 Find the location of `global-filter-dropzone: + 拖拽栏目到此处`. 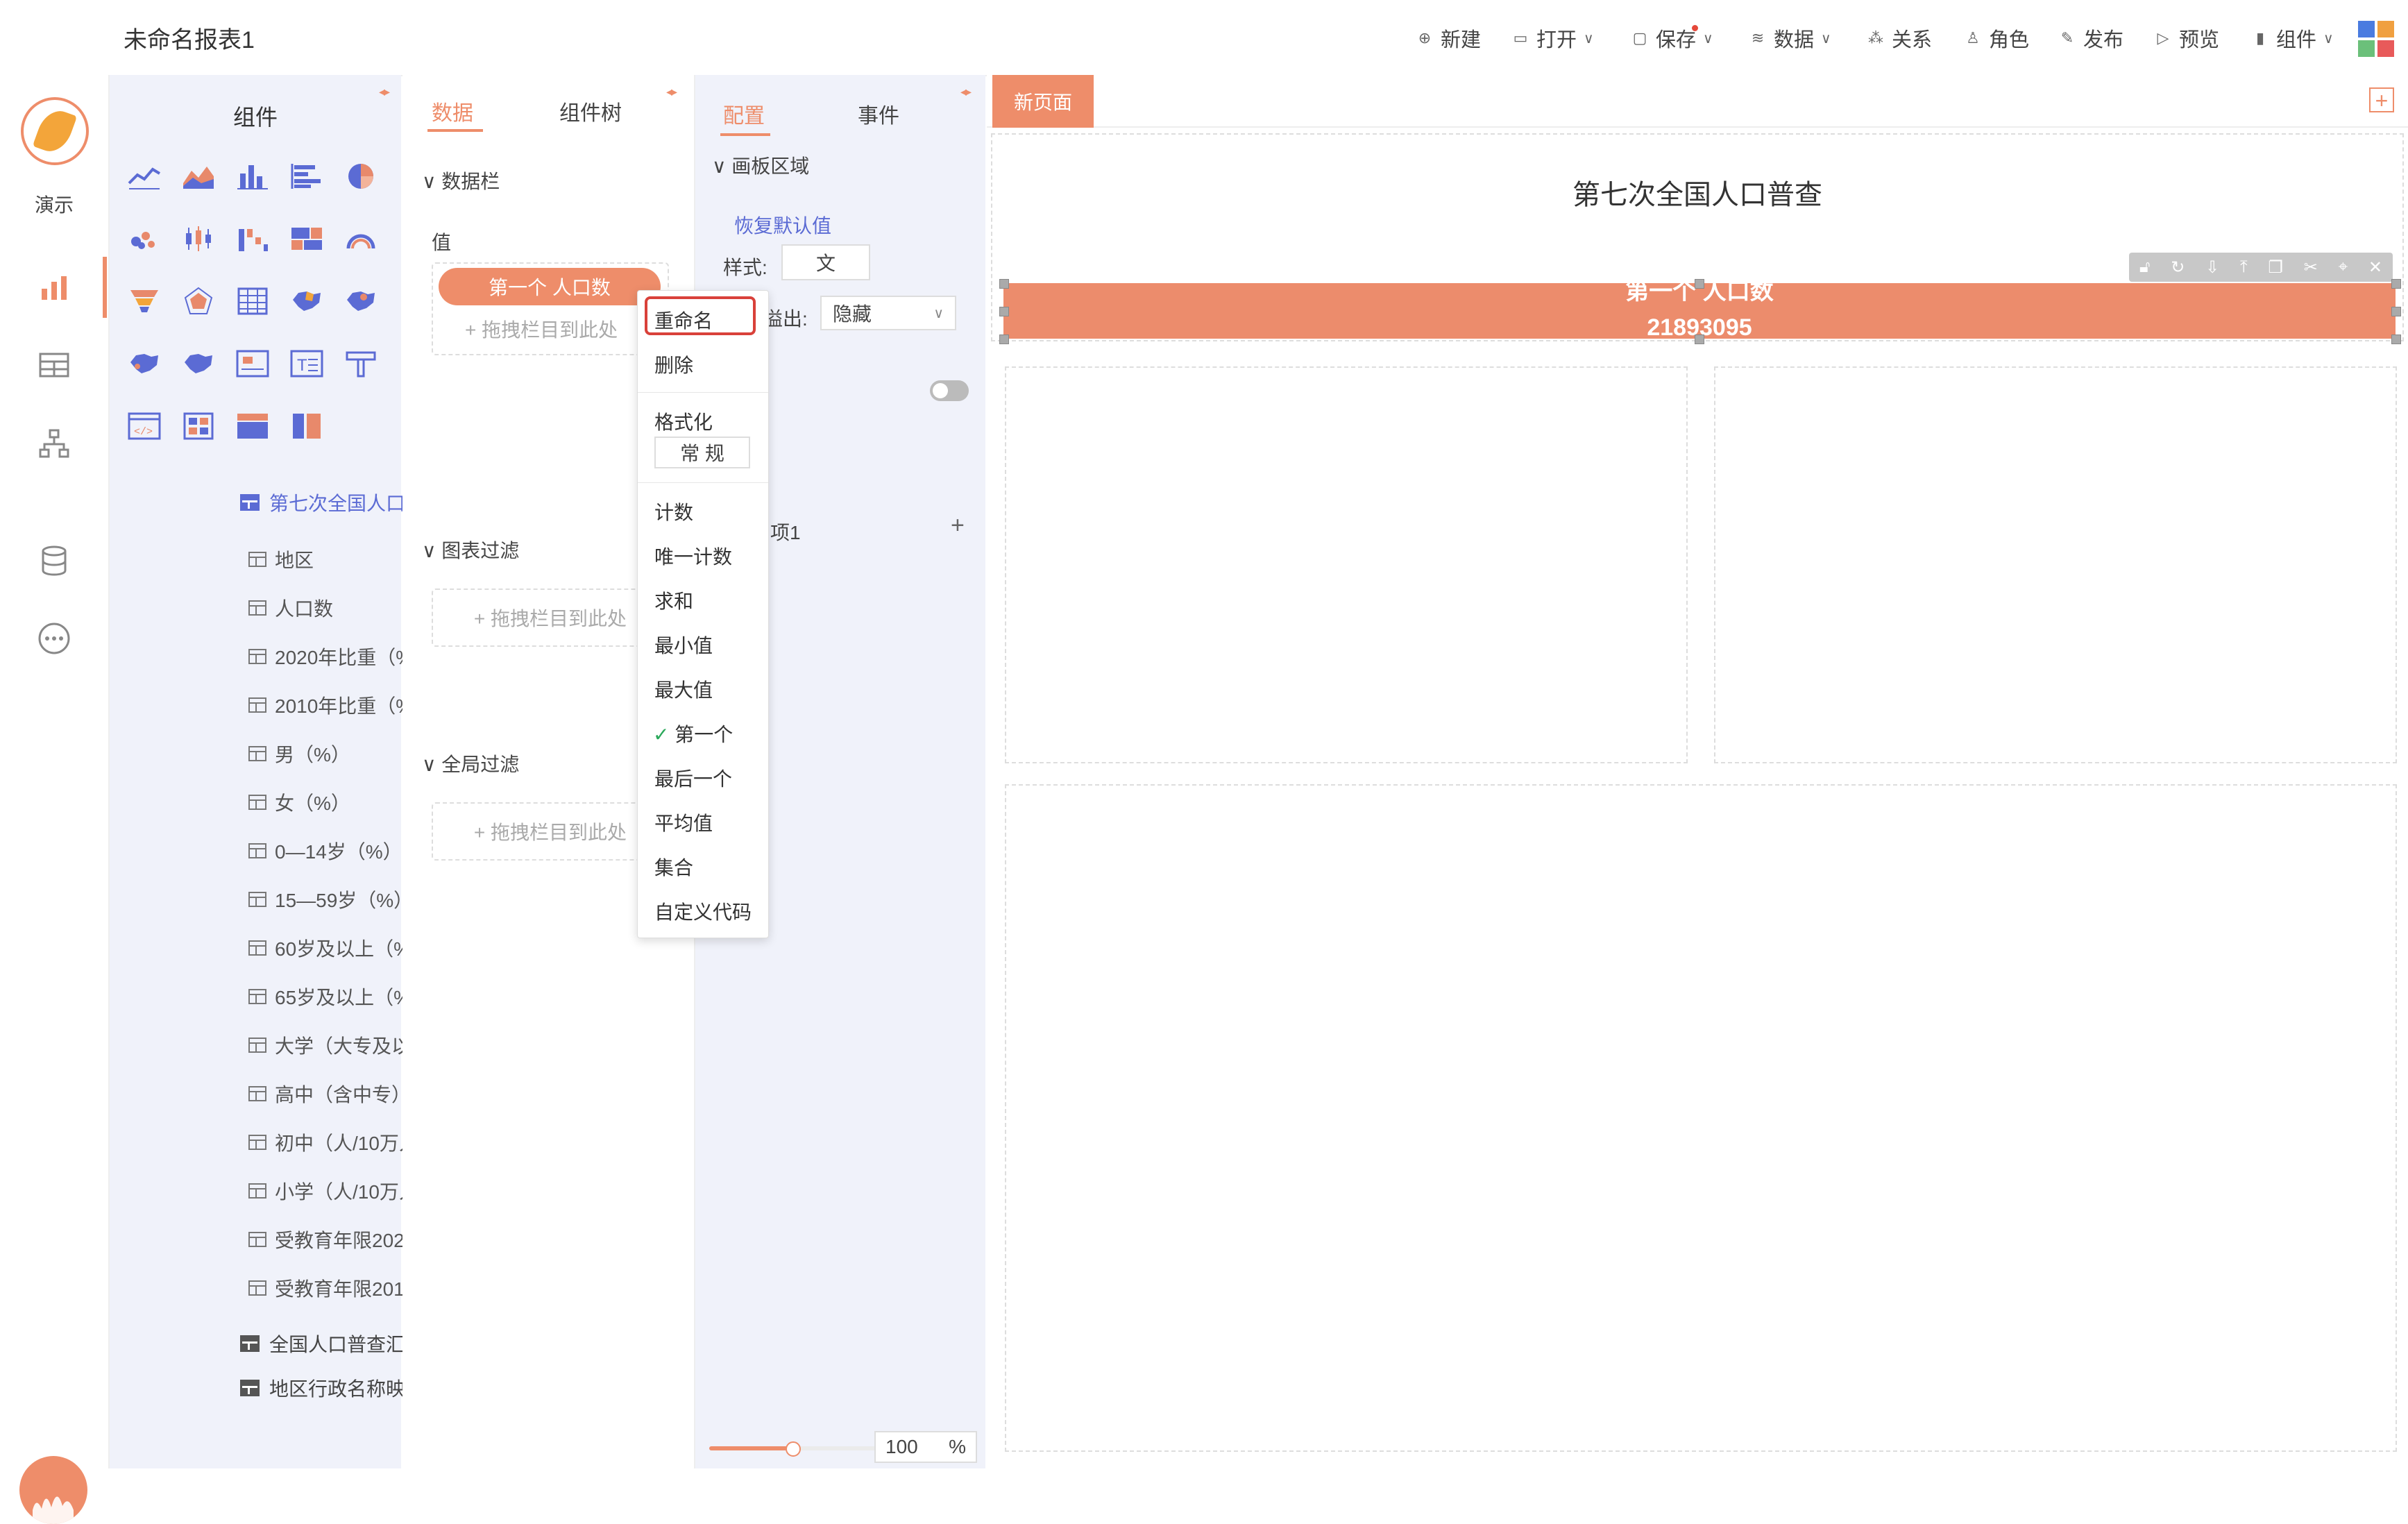

global-filter-dropzone: + 拖拽栏目到此处 is located at coordinates (550, 831).